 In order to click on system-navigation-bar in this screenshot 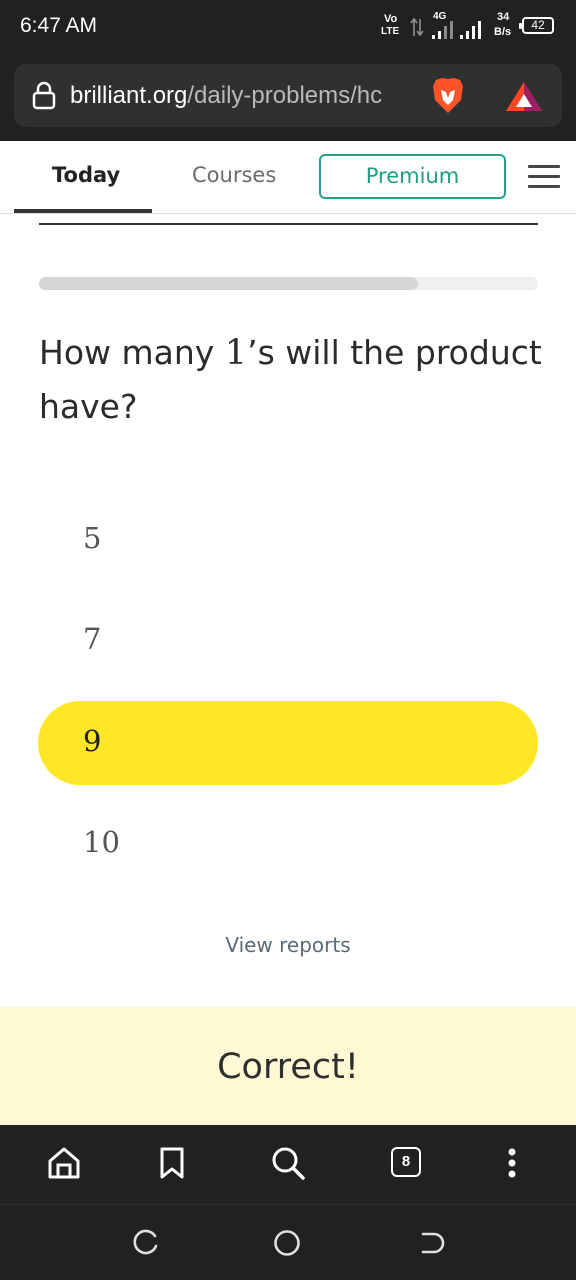, I will do `click(288, 1242)`.